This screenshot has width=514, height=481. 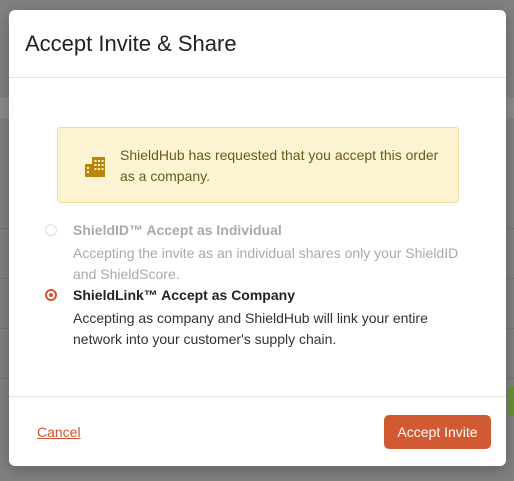 What do you see at coordinates (51, 230) in the screenshot?
I see `individual-radio` at bounding box center [51, 230].